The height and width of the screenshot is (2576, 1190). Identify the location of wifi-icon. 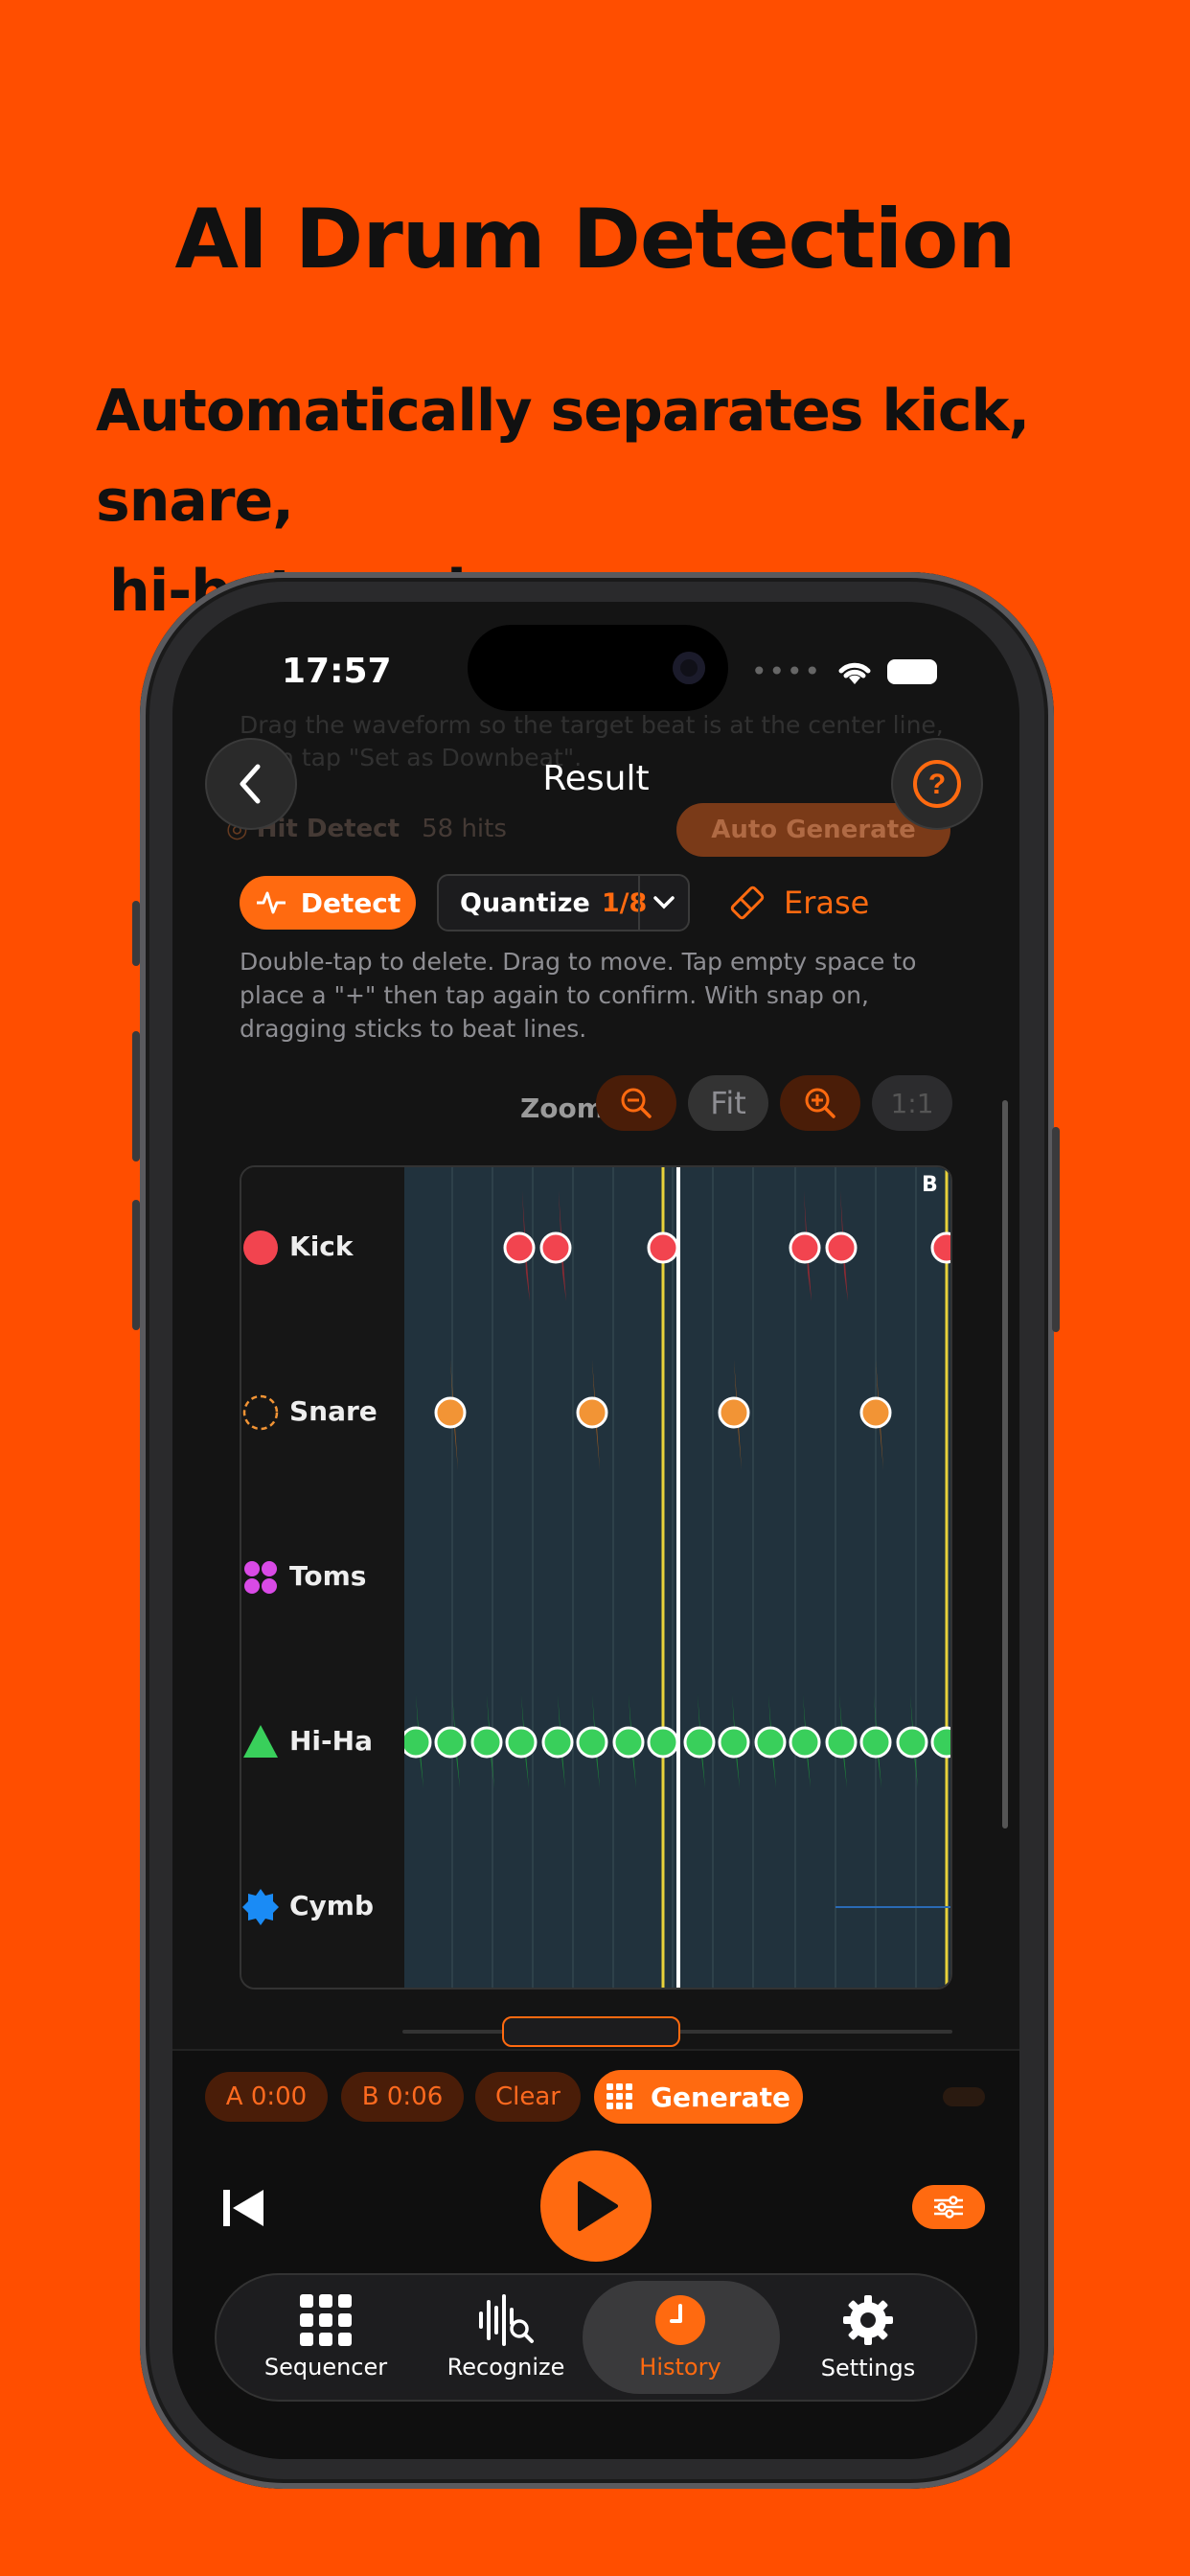
(855, 673).